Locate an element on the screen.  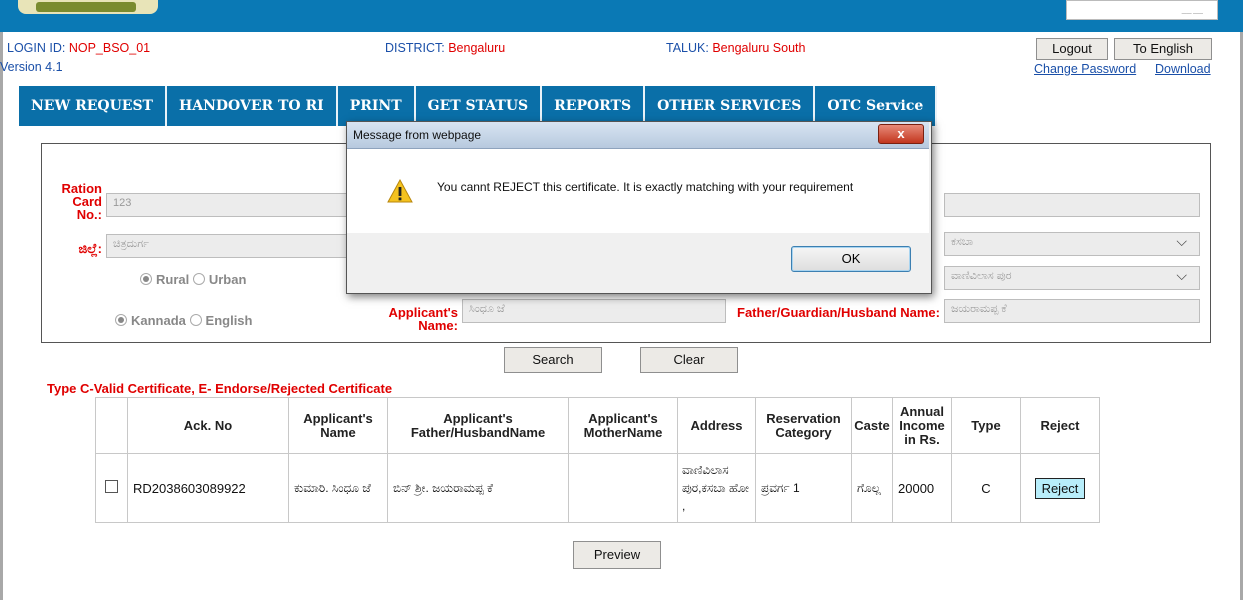
header-type: Type is located at coordinates (986, 425).